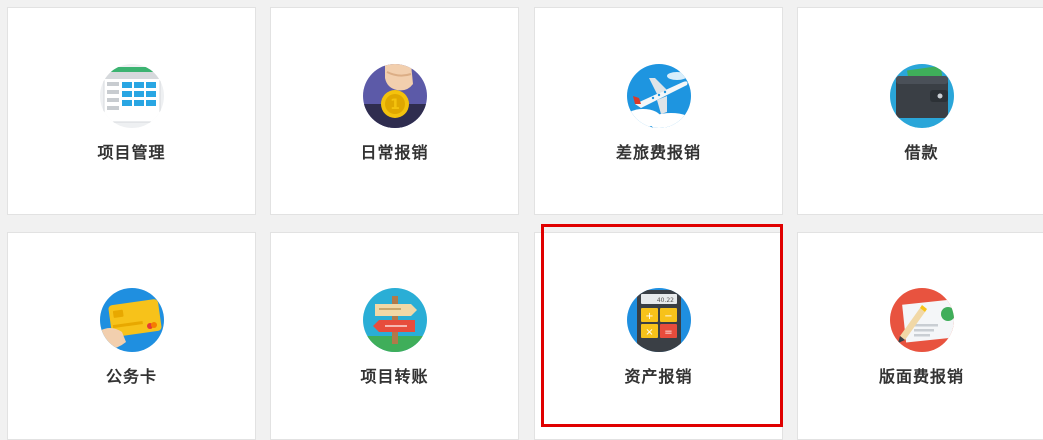 The width and height of the screenshot is (1043, 440). Describe the element at coordinates (394, 320) in the screenshot. I see `signpost-icon` at that location.